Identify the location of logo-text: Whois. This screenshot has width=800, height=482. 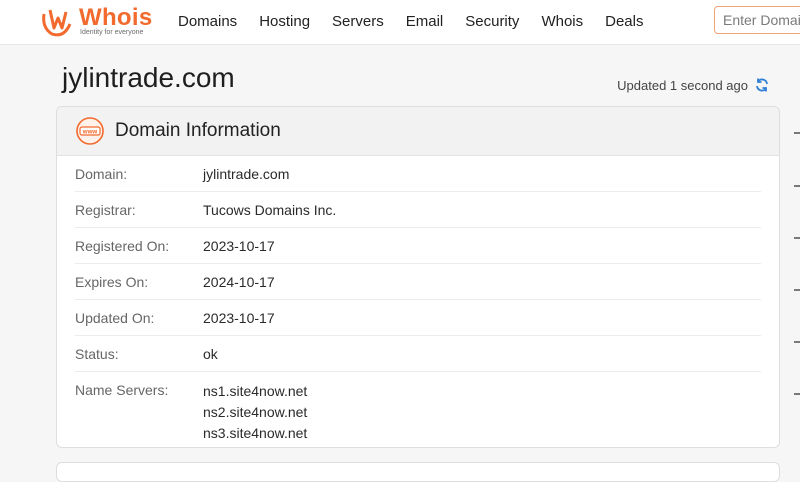
(116, 17).